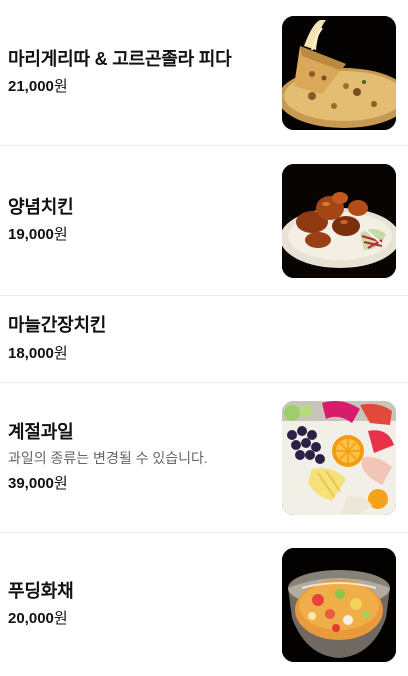 This screenshot has width=408, height=676. I want to click on pizza-photo, so click(339, 72).